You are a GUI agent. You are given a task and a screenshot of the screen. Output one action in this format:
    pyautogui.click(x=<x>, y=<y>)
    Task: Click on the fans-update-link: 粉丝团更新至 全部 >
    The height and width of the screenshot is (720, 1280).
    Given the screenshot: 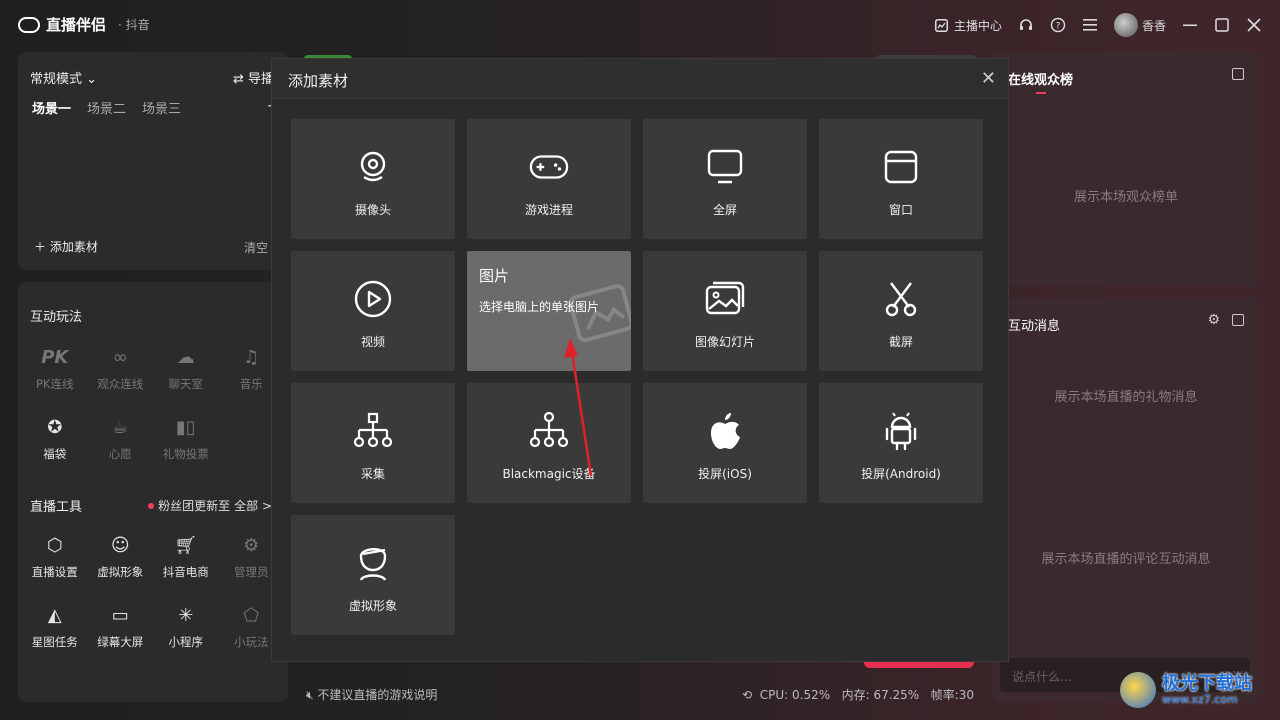 What is the action you would take?
    pyautogui.click(x=210, y=505)
    